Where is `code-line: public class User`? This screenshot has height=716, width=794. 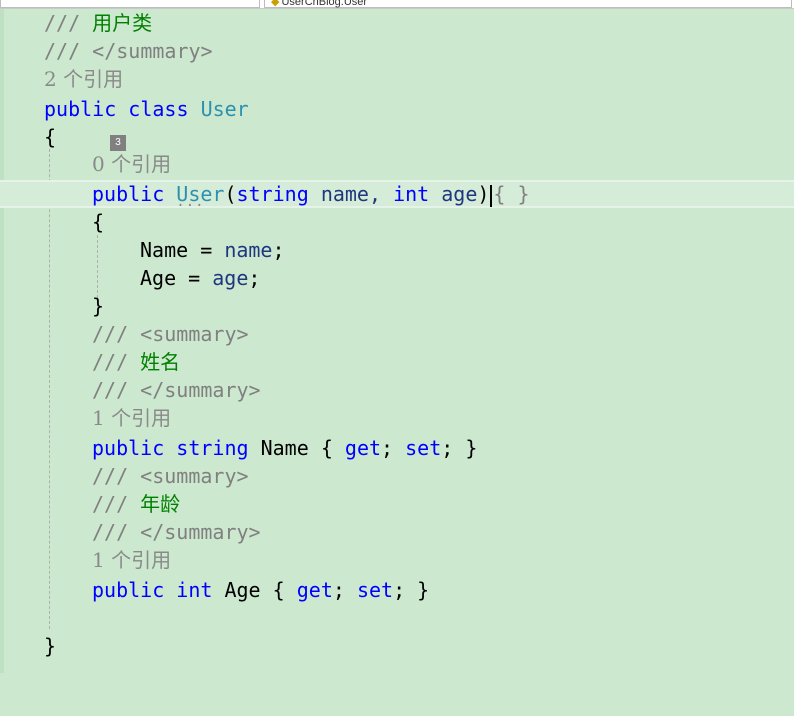 code-line: public class User is located at coordinates (146, 109).